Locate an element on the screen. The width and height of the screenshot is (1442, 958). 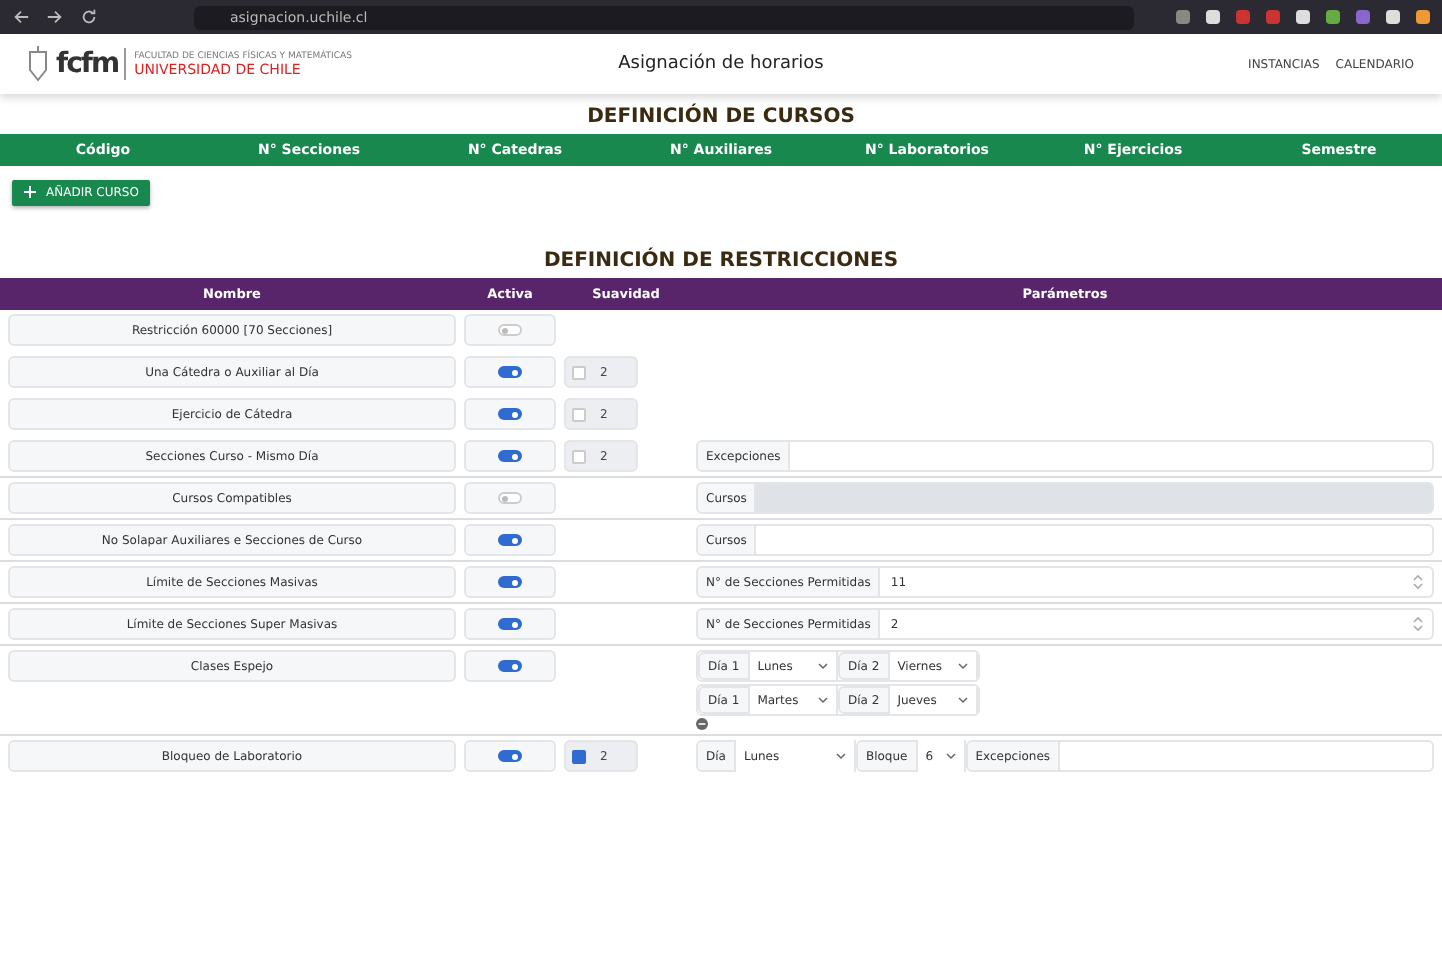
crest-icon is located at coordinates (38, 64).